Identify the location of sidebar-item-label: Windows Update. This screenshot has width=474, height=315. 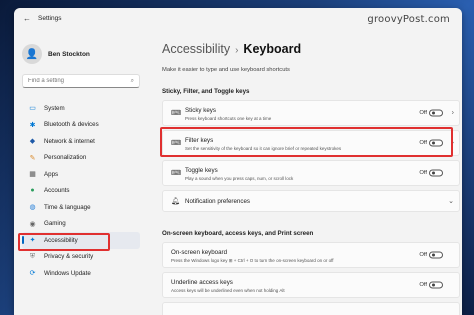
(67, 273).